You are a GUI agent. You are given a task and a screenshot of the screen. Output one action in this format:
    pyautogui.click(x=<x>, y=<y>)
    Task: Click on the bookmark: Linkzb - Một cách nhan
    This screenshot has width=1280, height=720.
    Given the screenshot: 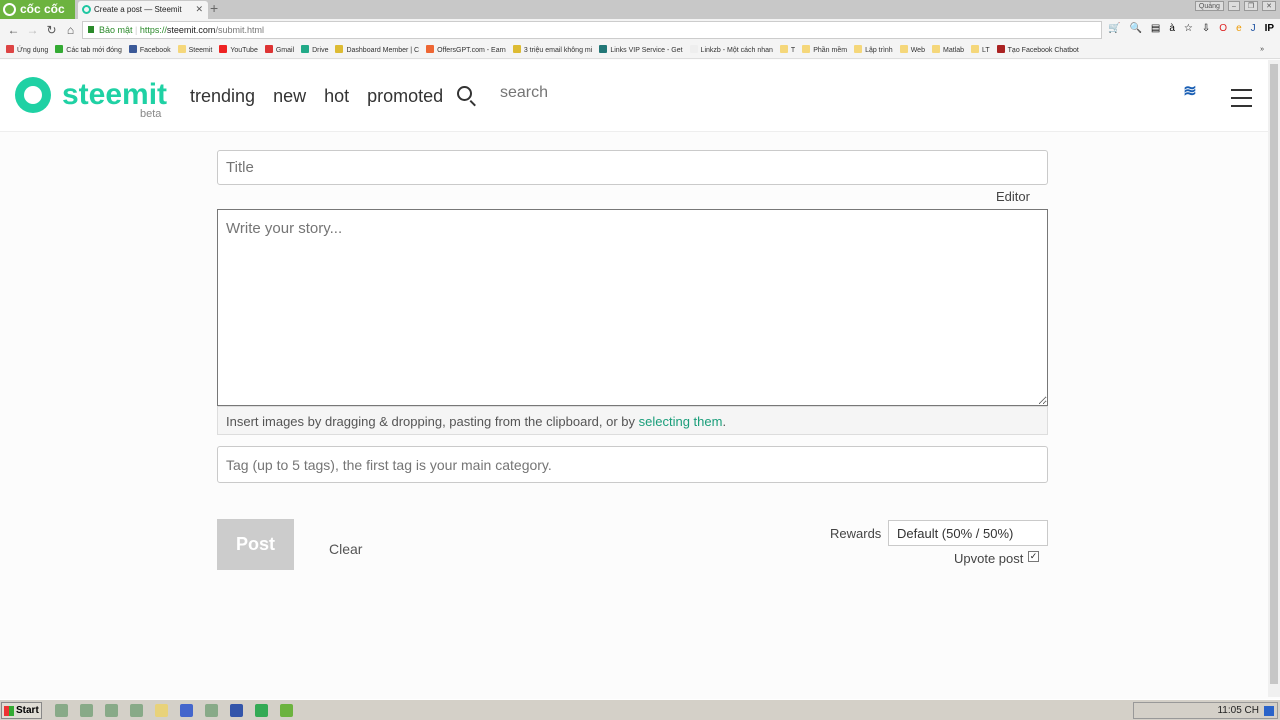 What is the action you would take?
    pyautogui.click(x=731, y=49)
    